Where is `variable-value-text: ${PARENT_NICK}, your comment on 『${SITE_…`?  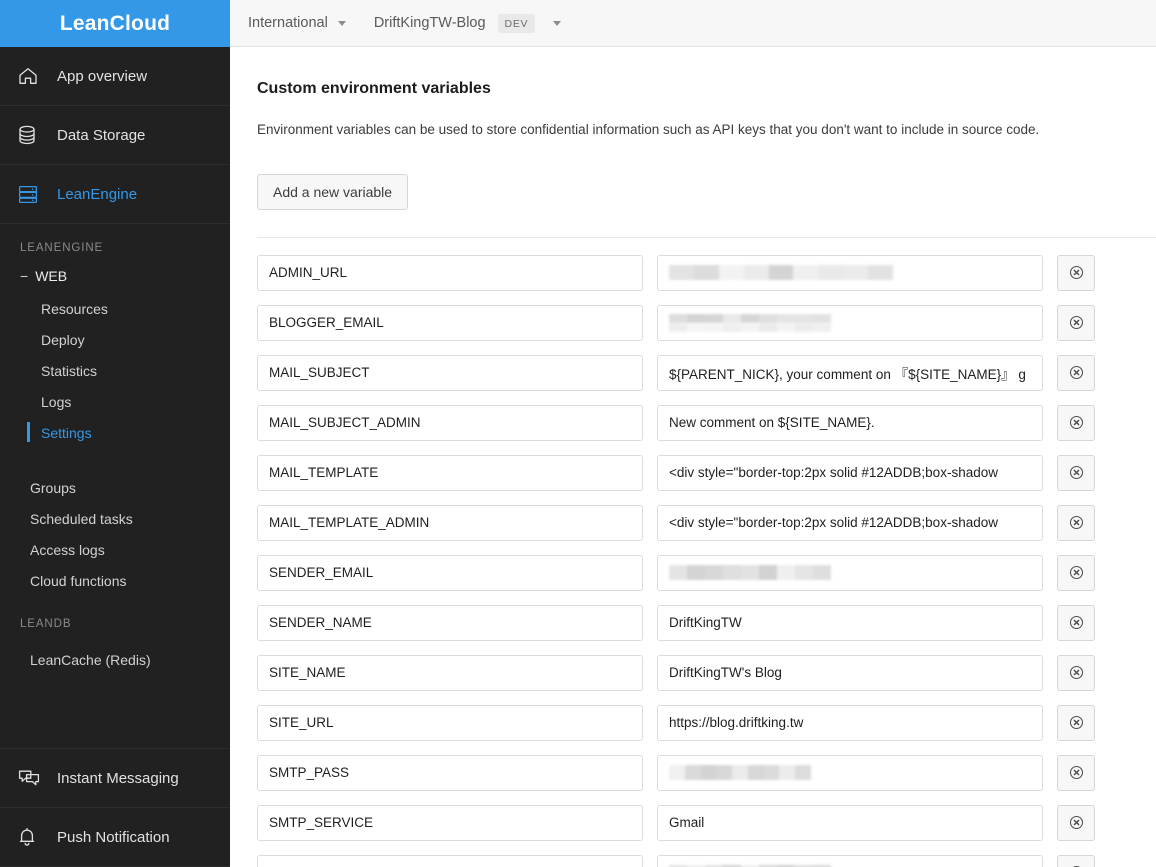
variable-value-text: ${PARENT_NICK}, your comment on 『${SITE_… is located at coordinates (847, 374).